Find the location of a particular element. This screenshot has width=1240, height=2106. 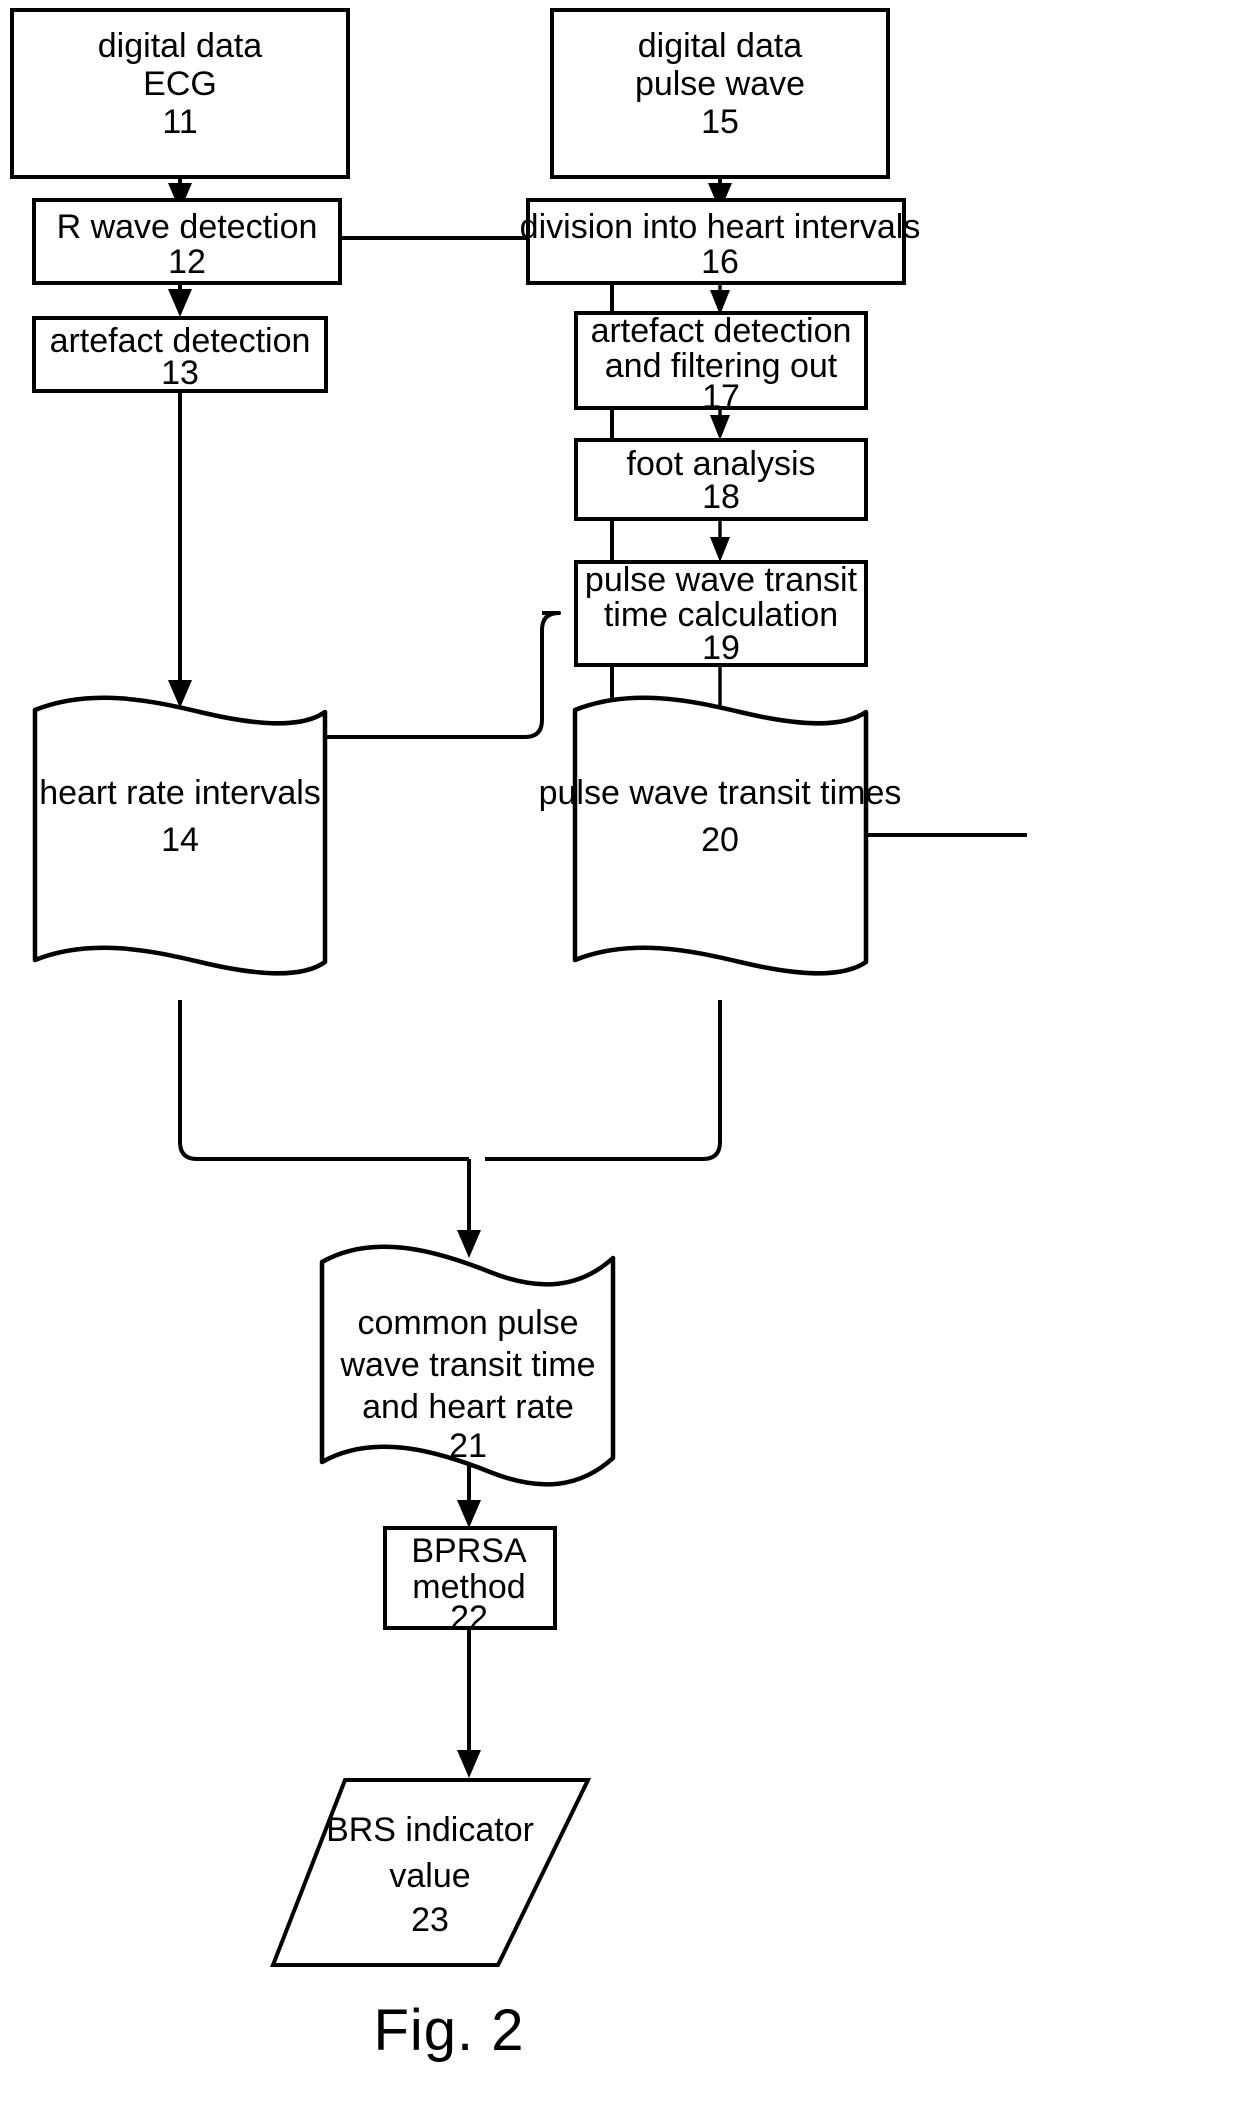

node-15-line2: pulse wave is located at coordinates (720, 84).